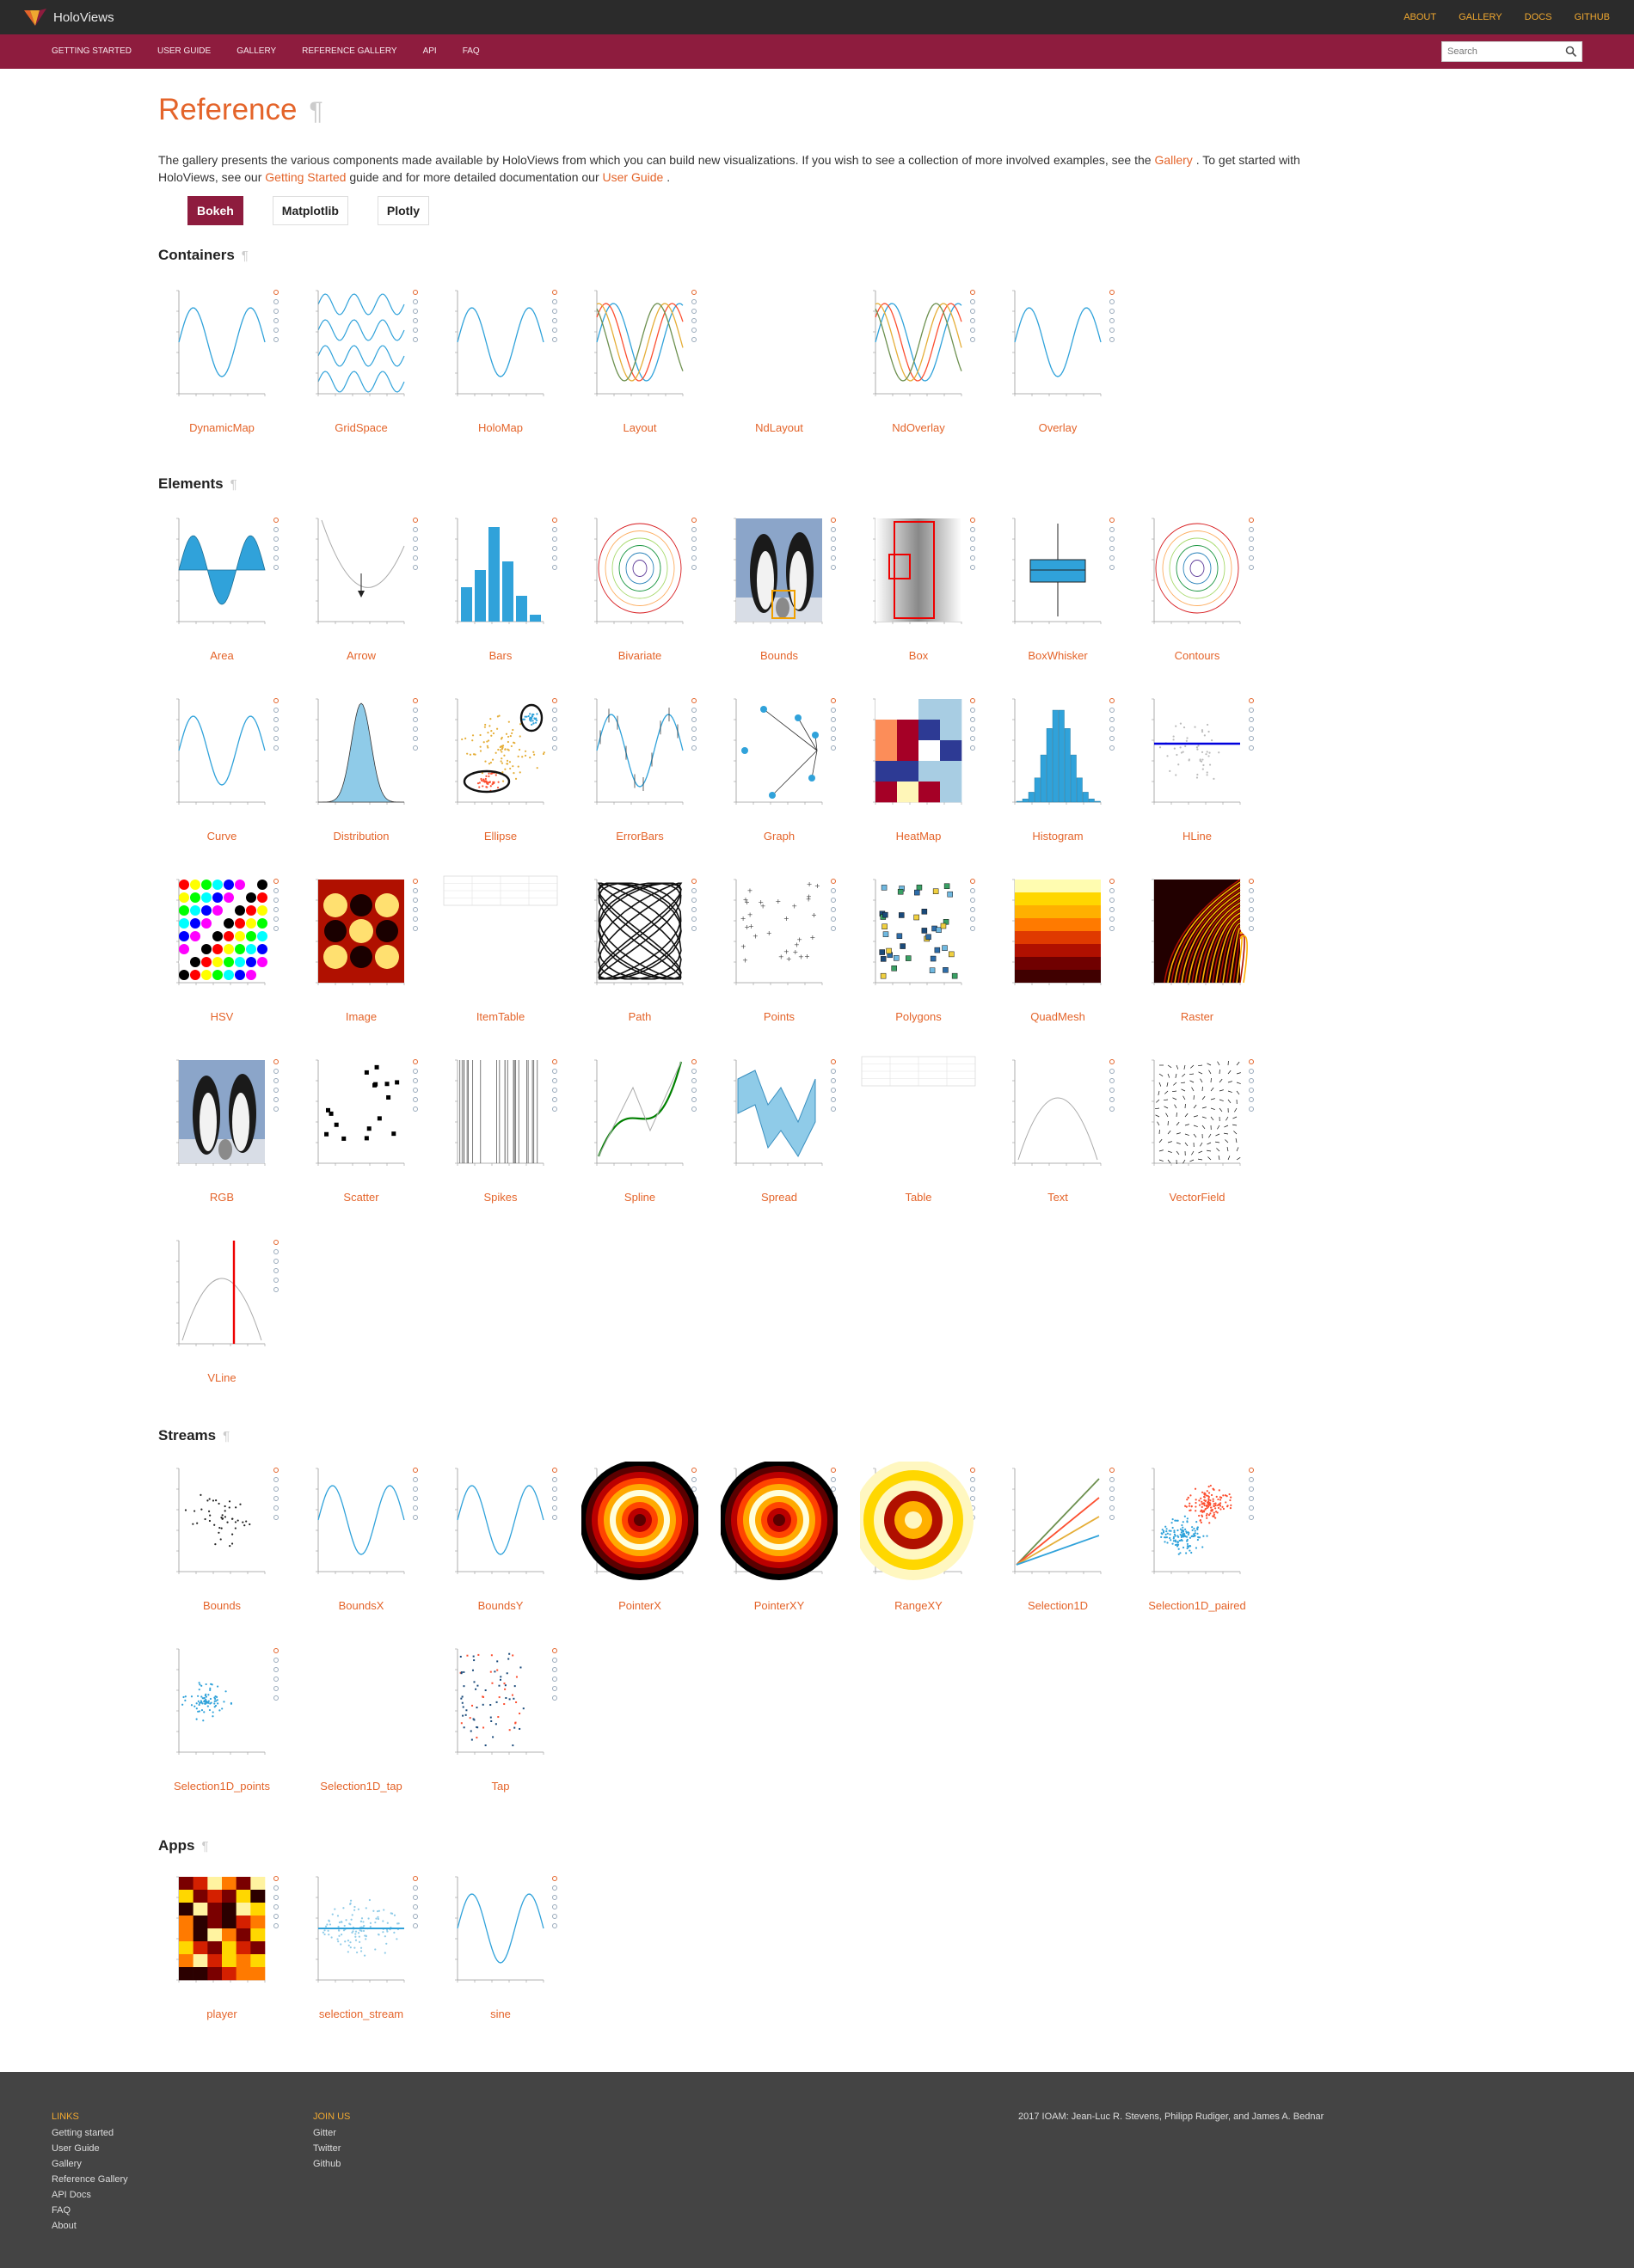 The height and width of the screenshot is (2268, 1634). Describe the element at coordinates (640, 655) in the screenshot. I see `card-label: Bivariate` at that location.